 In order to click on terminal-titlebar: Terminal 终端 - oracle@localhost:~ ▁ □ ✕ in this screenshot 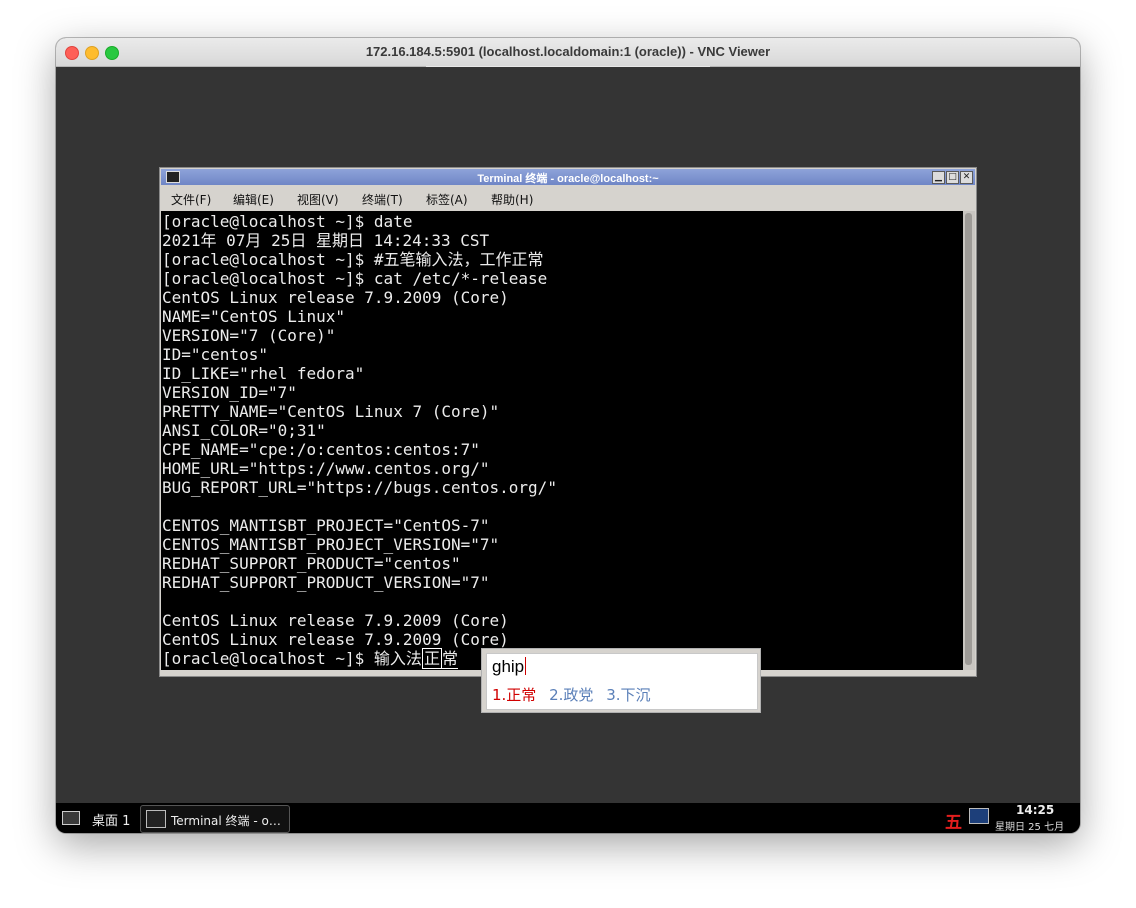, I will do `click(568, 177)`.